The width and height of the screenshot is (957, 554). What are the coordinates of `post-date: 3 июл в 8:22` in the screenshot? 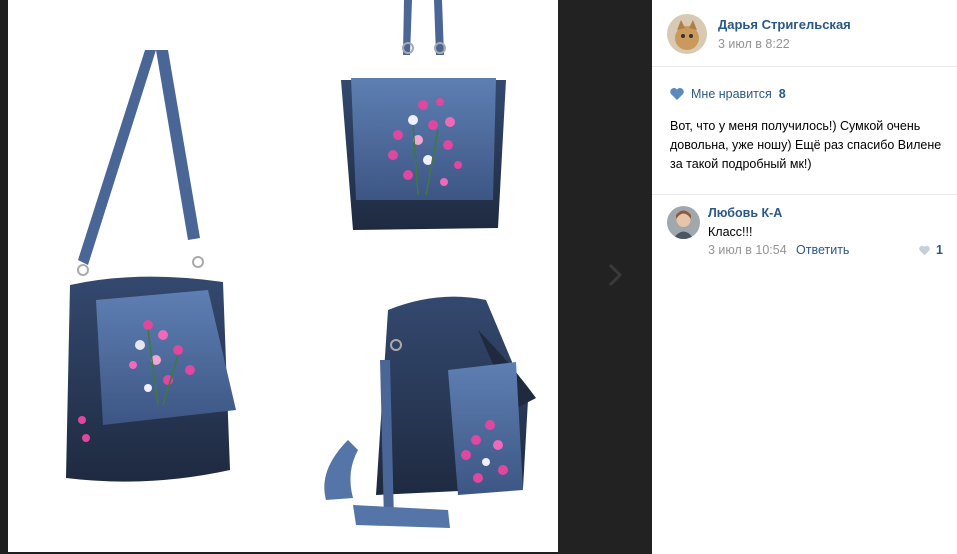 It's located at (754, 44).